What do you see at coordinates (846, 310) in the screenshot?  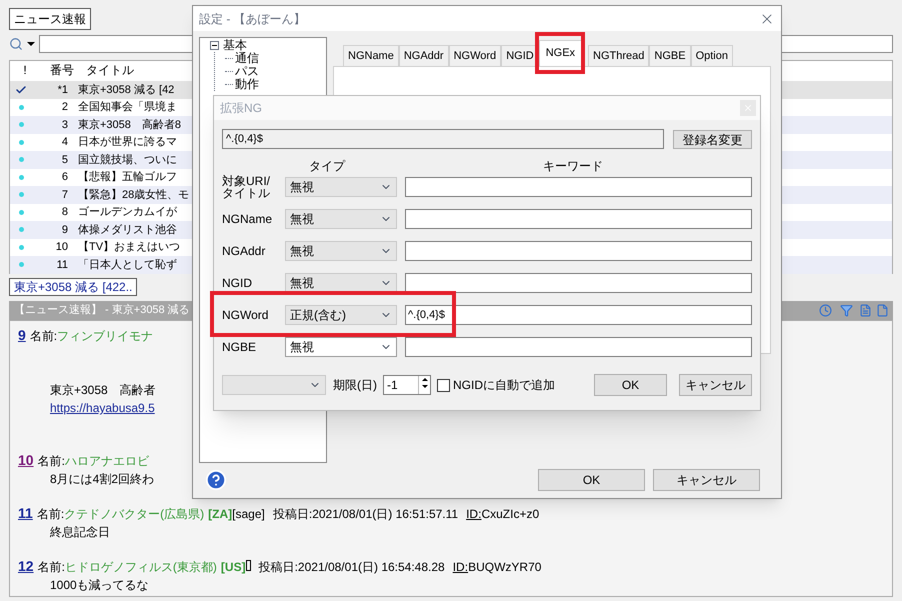 I see `filter-icon` at bounding box center [846, 310].